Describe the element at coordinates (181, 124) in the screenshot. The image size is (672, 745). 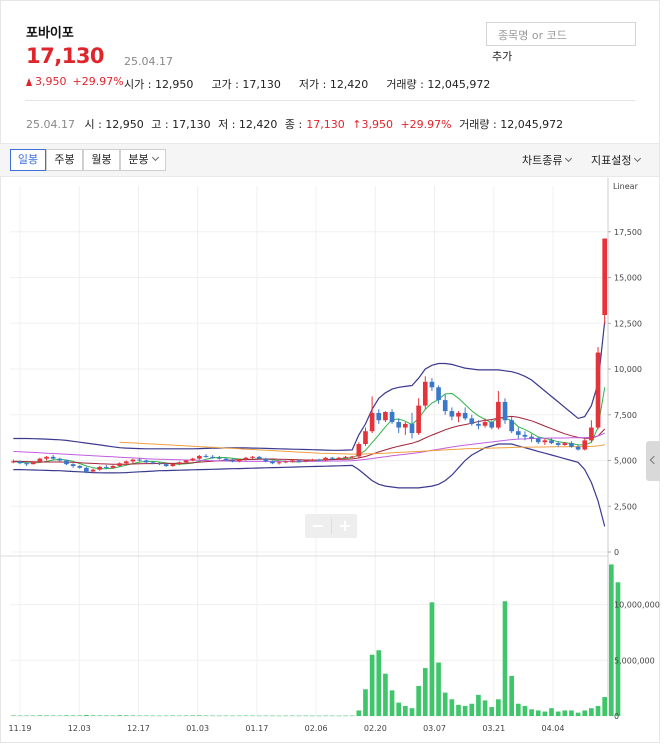
I see `ohlc-high: 고 : 17,130` at that location.